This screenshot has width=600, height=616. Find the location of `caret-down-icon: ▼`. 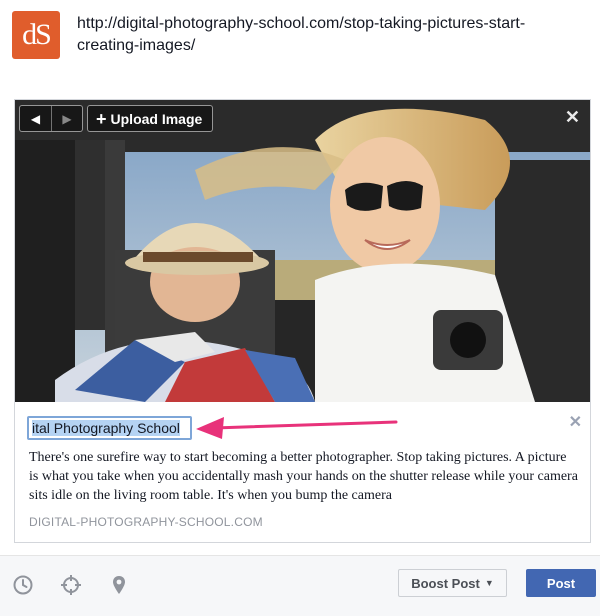

caret-down-icon: ▼ is located at coordinates (489, 583).